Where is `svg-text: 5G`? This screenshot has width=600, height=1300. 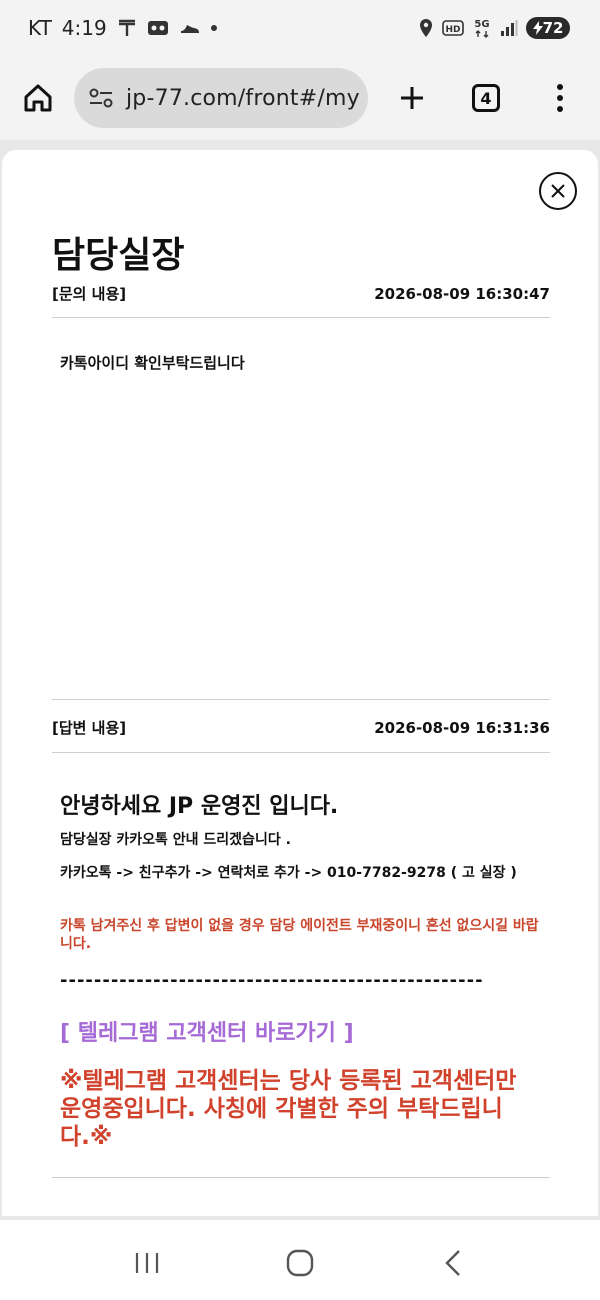
svg-text: 5G is located at coordinates (481, 24).